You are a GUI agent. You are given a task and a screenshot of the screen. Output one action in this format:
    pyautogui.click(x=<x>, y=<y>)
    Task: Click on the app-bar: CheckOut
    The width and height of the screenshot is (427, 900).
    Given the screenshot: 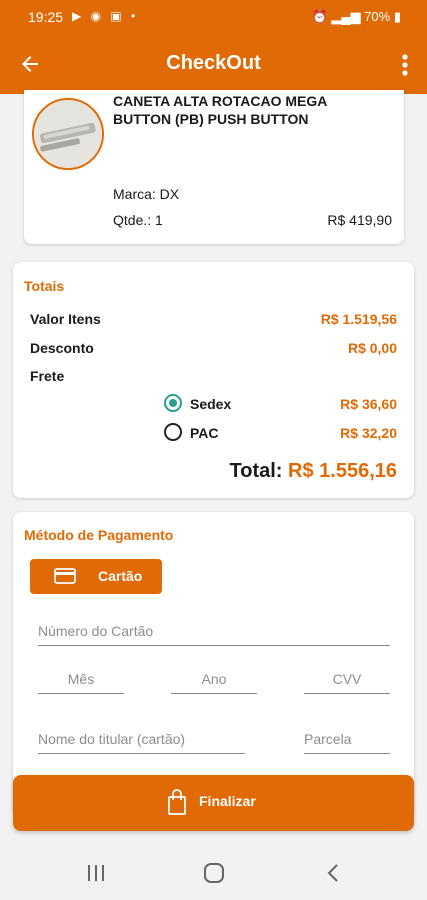 What is the action you would take?
    pyautogui.click(x=213, y=65)
    